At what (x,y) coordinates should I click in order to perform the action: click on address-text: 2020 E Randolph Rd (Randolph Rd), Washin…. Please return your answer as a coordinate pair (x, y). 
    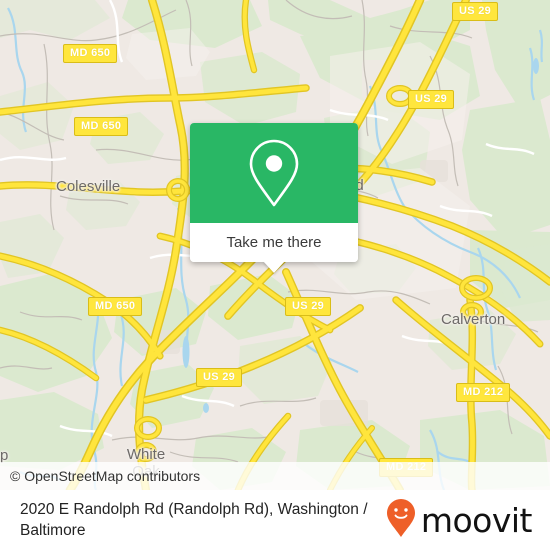
    Looking at the image, I should click on (194, 520).